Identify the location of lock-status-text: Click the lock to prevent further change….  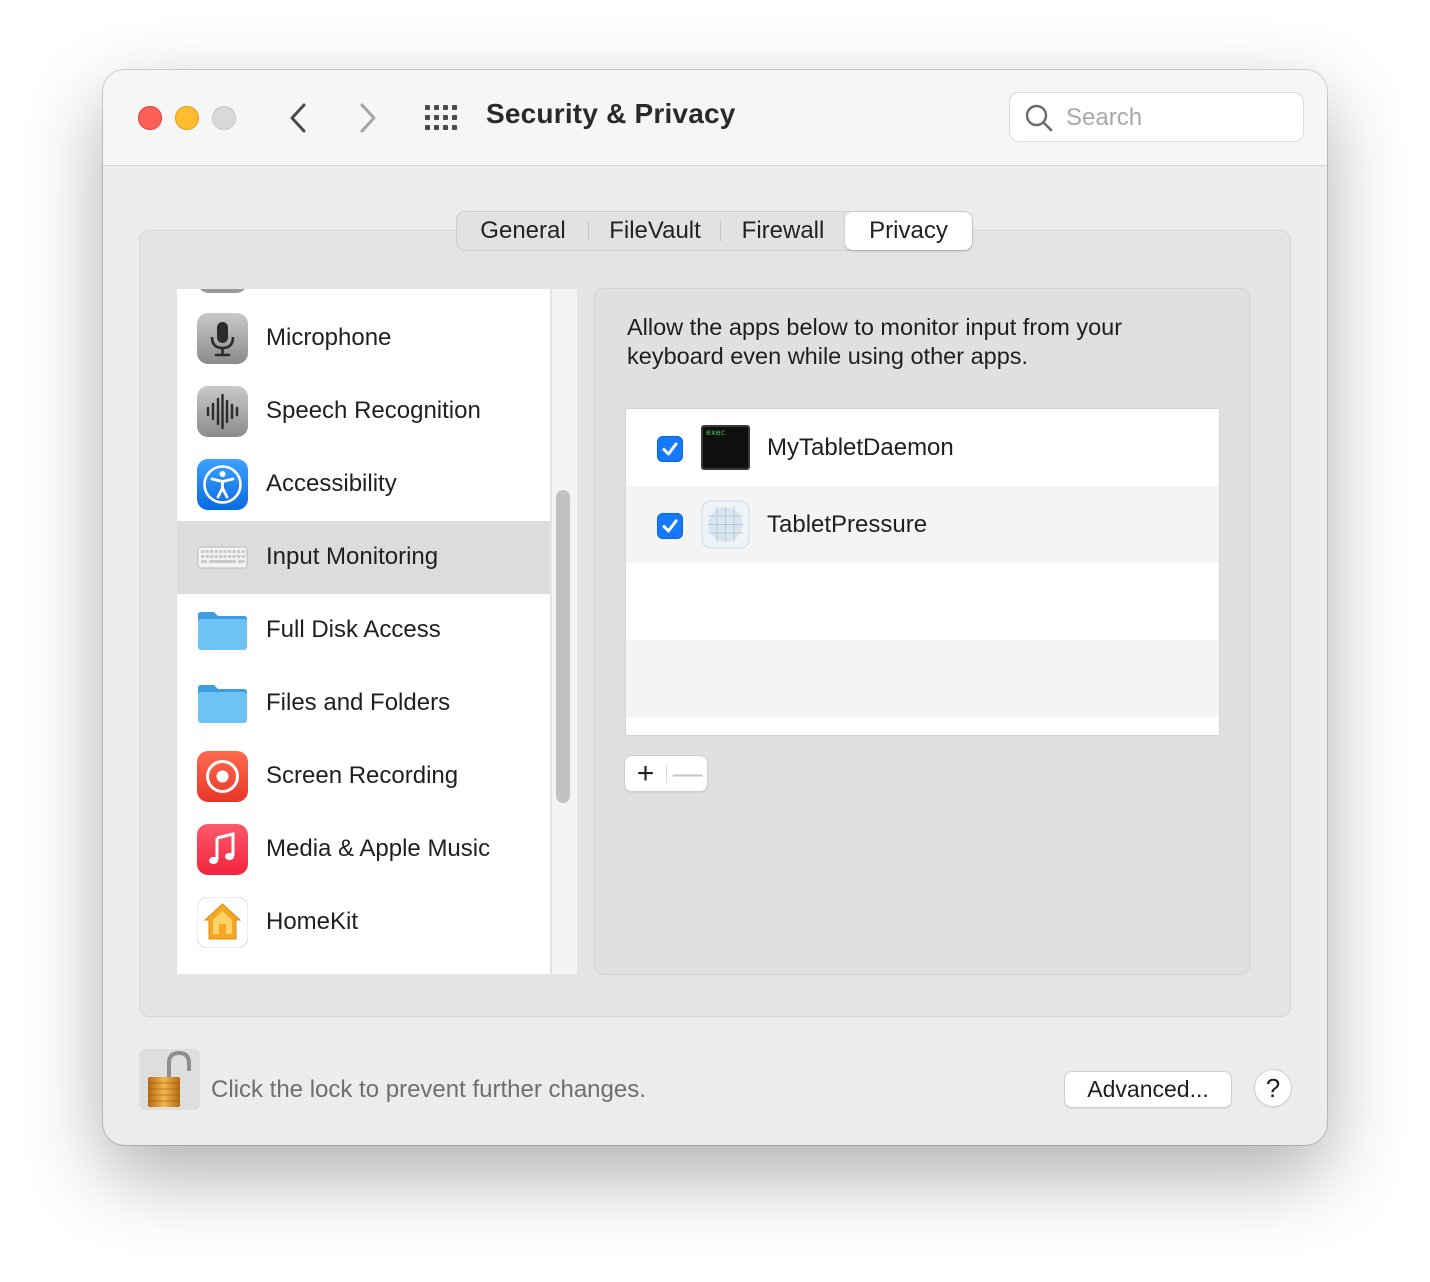
(428, 1089).